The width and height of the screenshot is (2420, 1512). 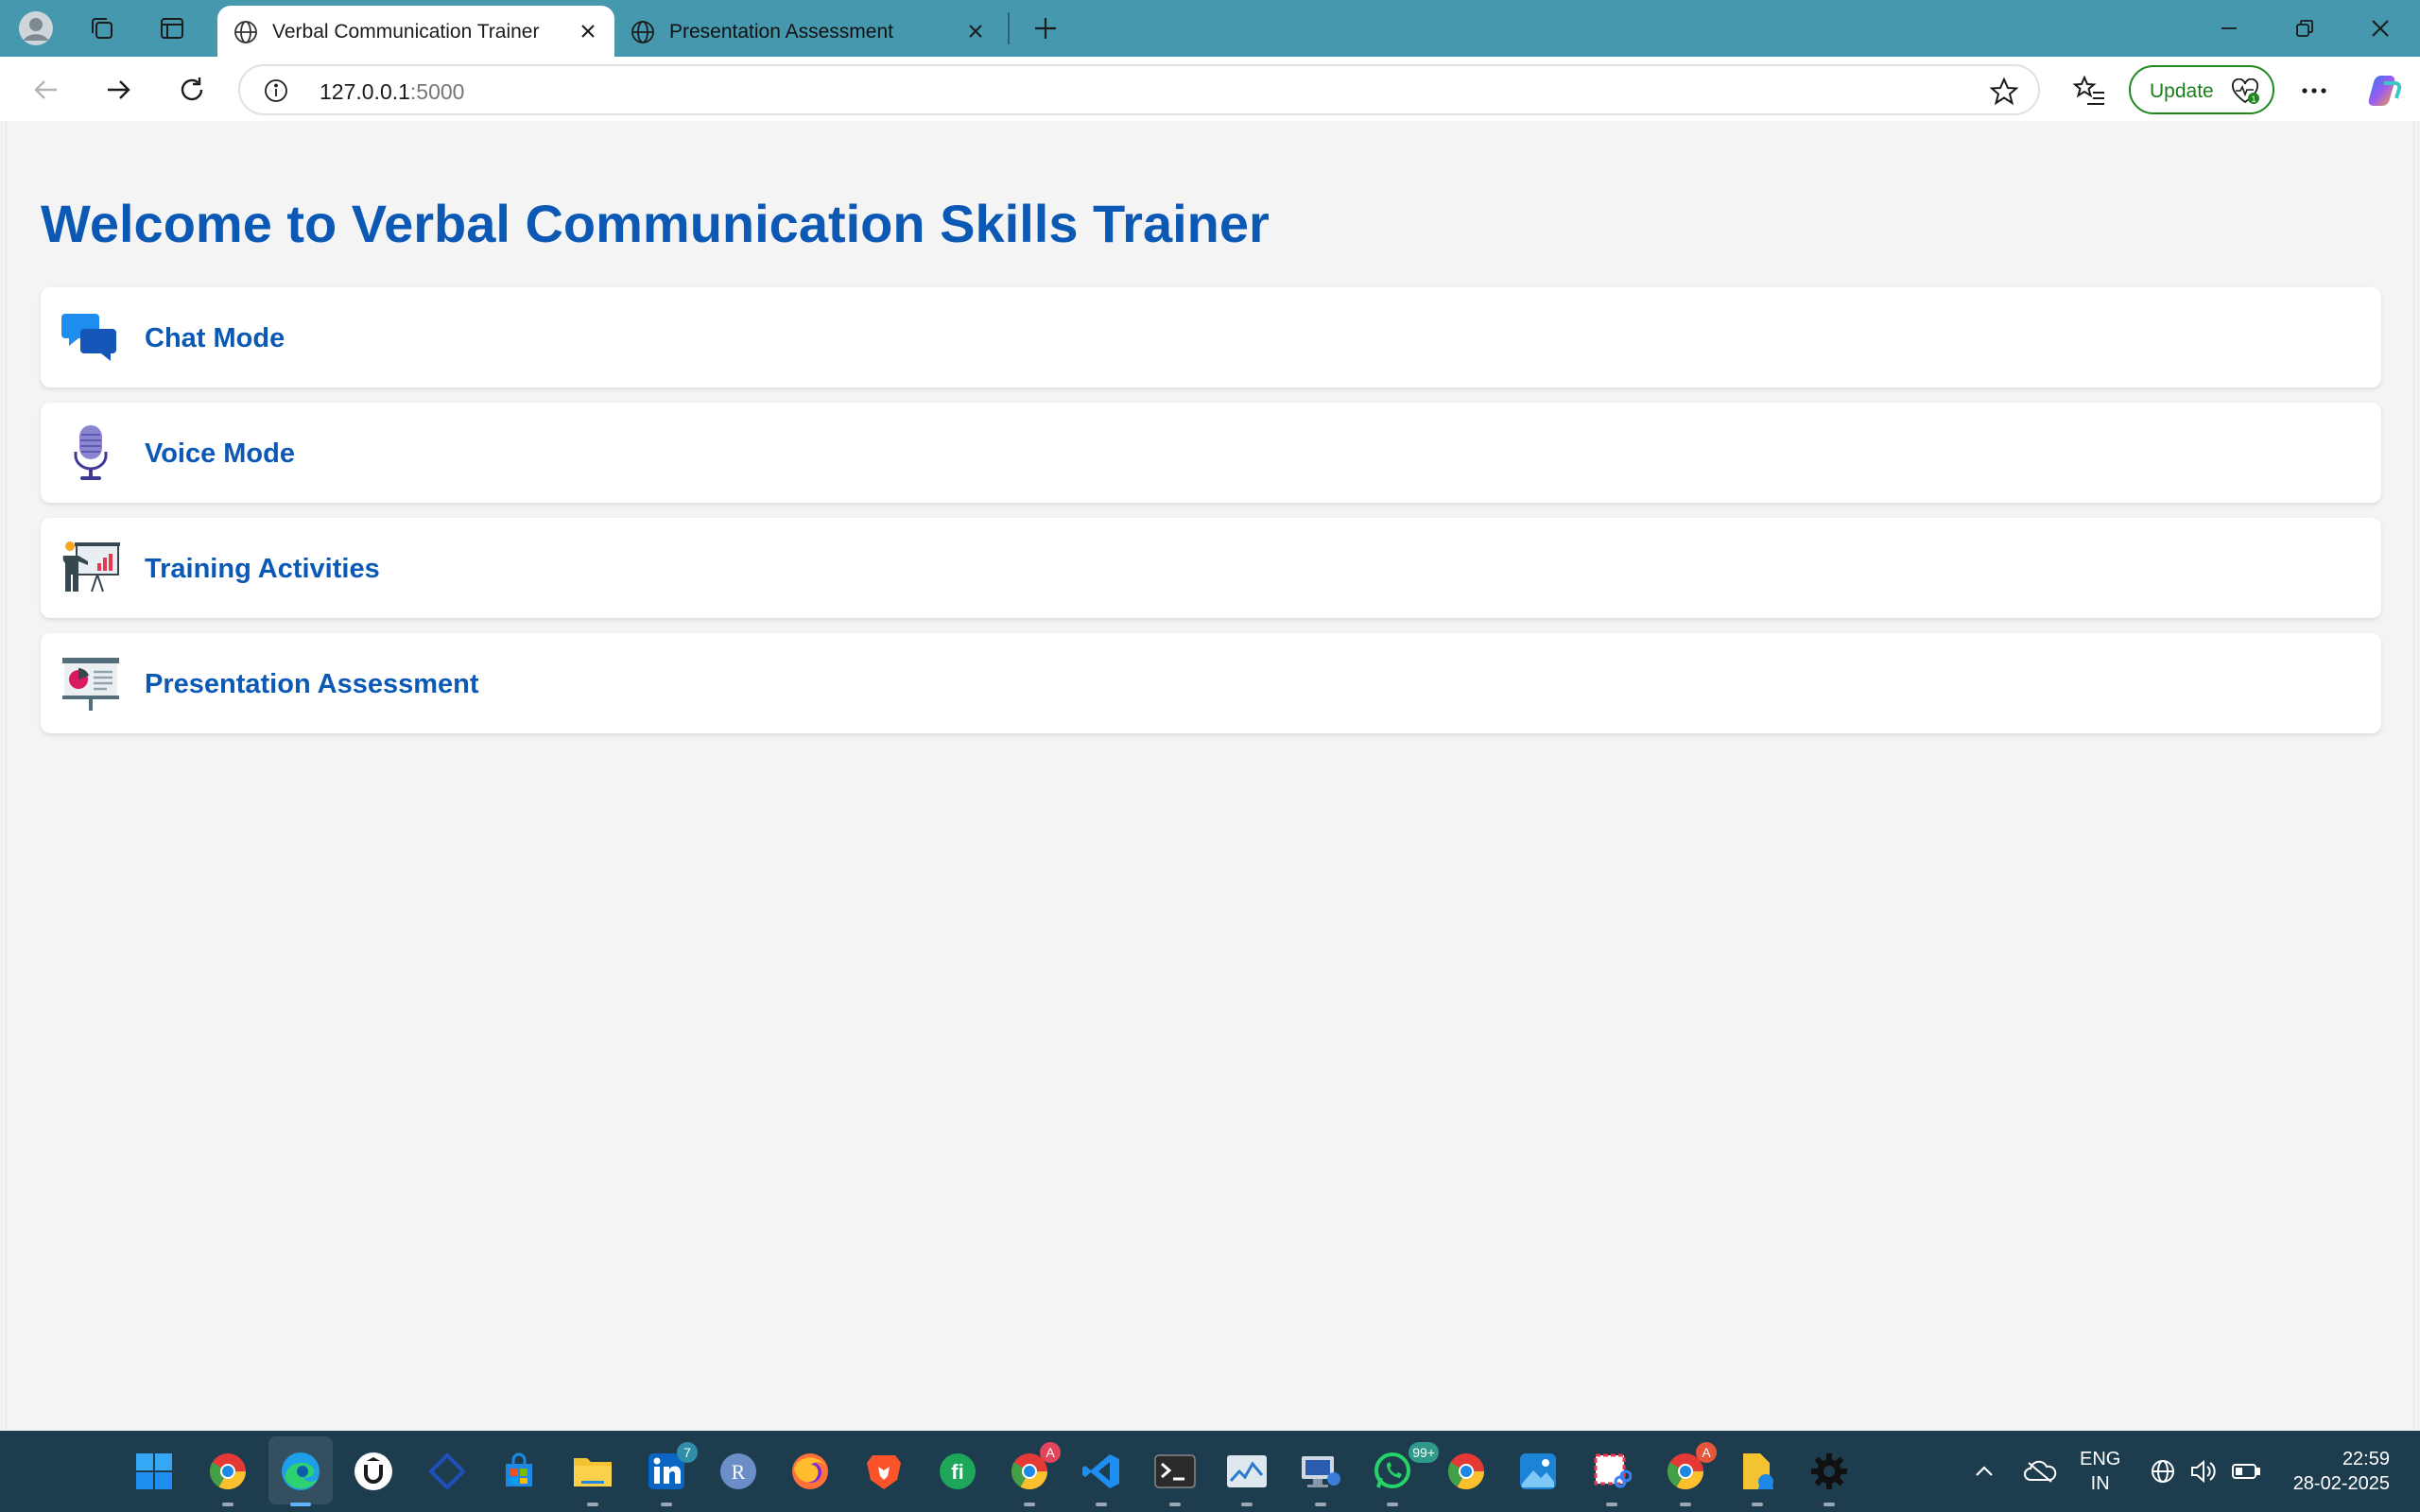 I want to click on diamond-app-icon, so click(x=447, y=1471).